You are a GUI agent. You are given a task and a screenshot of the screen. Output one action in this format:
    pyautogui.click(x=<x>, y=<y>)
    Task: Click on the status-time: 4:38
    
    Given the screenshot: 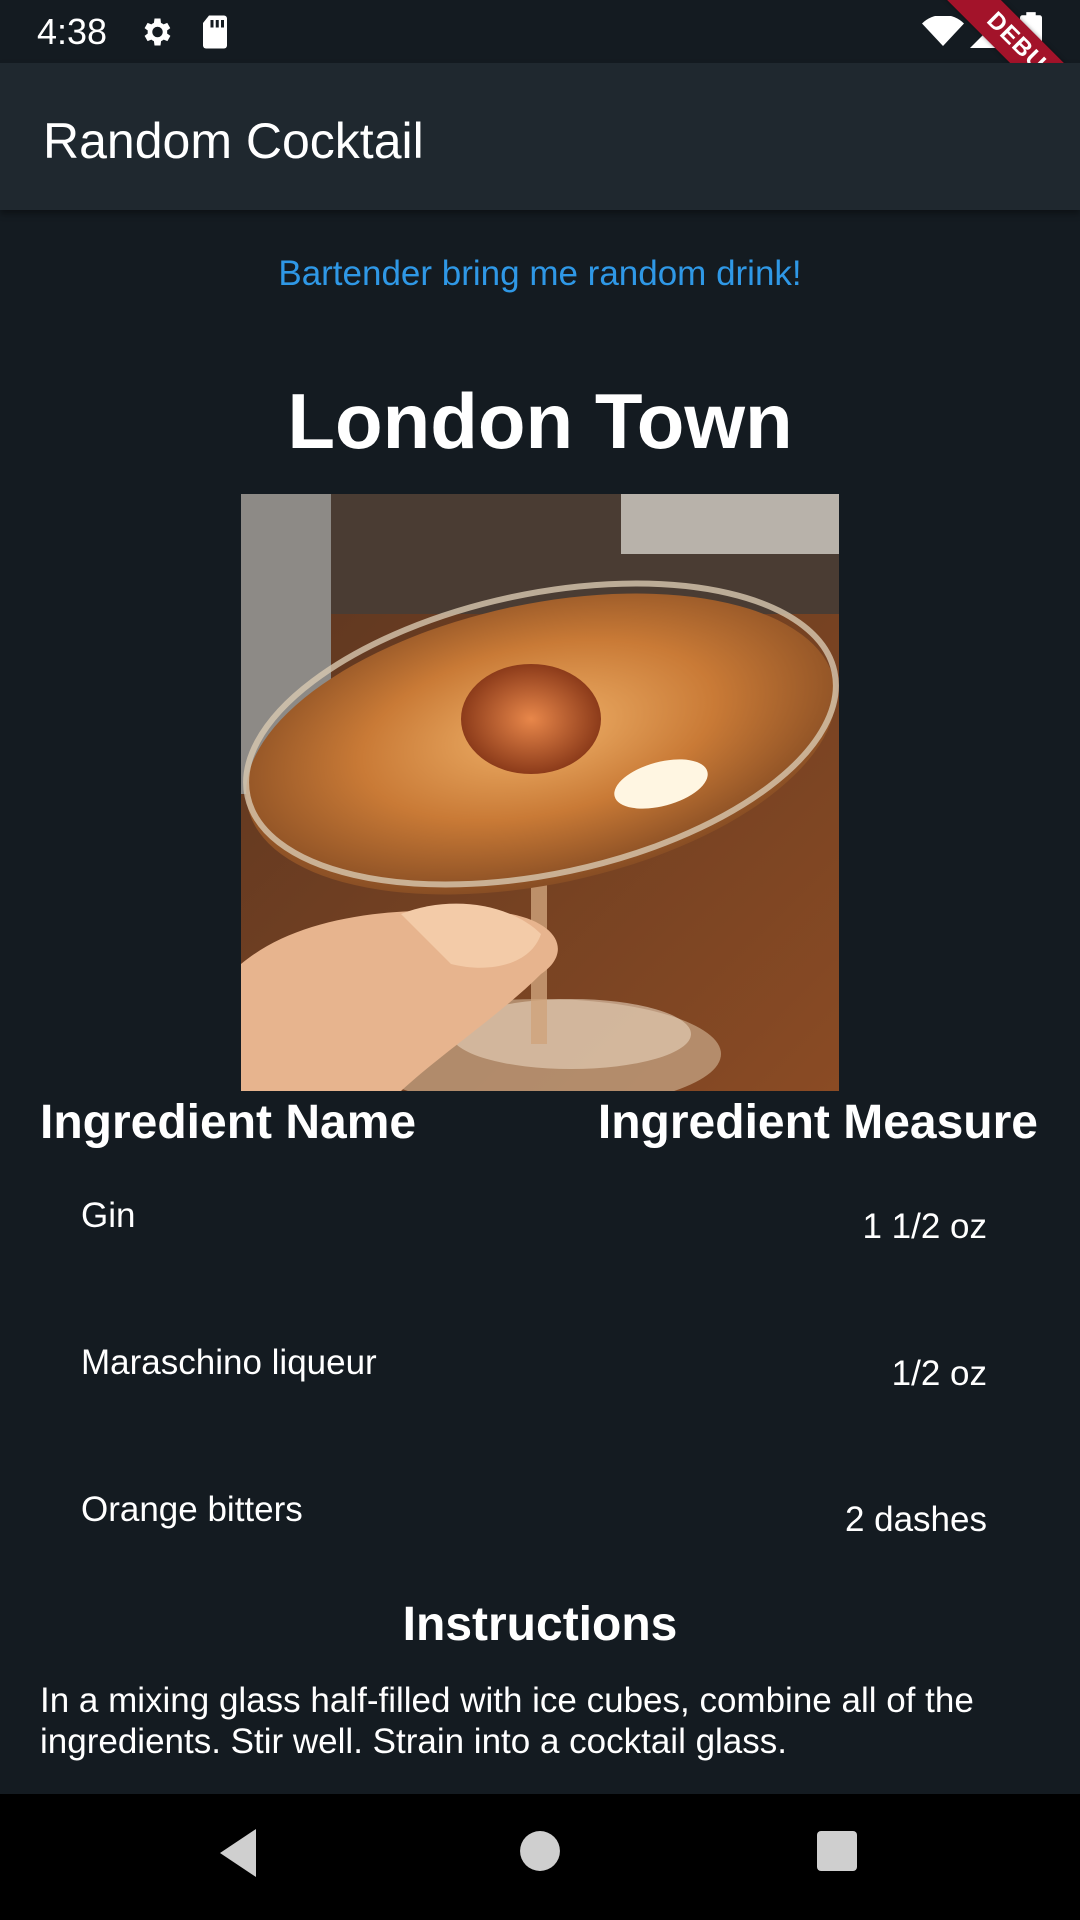 What is the action you would take?
    pyautogui.click(x=72, y=31)
    